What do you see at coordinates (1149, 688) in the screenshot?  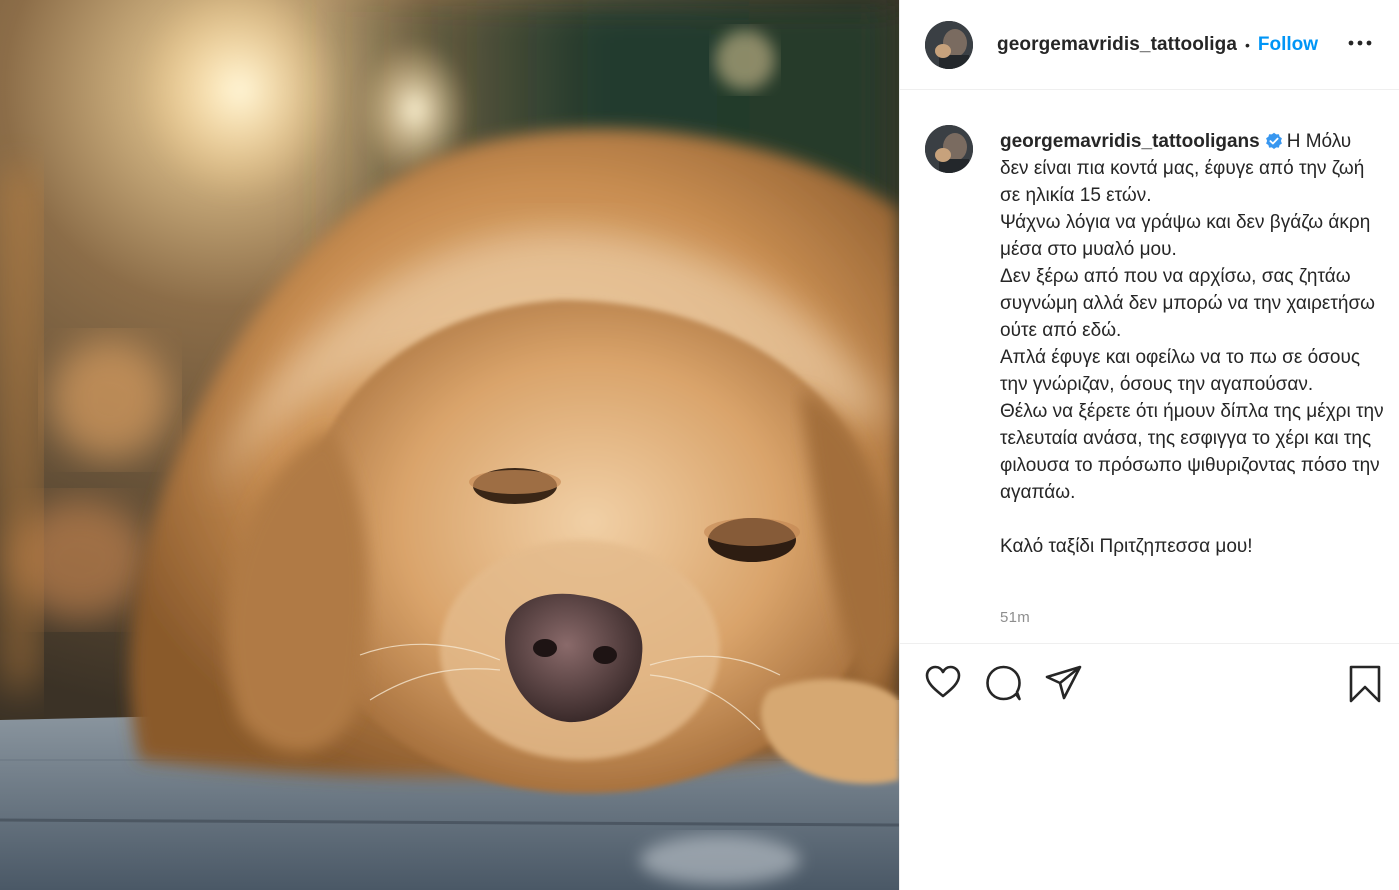 I see `action-bar` at bounding box center [1149, 688].